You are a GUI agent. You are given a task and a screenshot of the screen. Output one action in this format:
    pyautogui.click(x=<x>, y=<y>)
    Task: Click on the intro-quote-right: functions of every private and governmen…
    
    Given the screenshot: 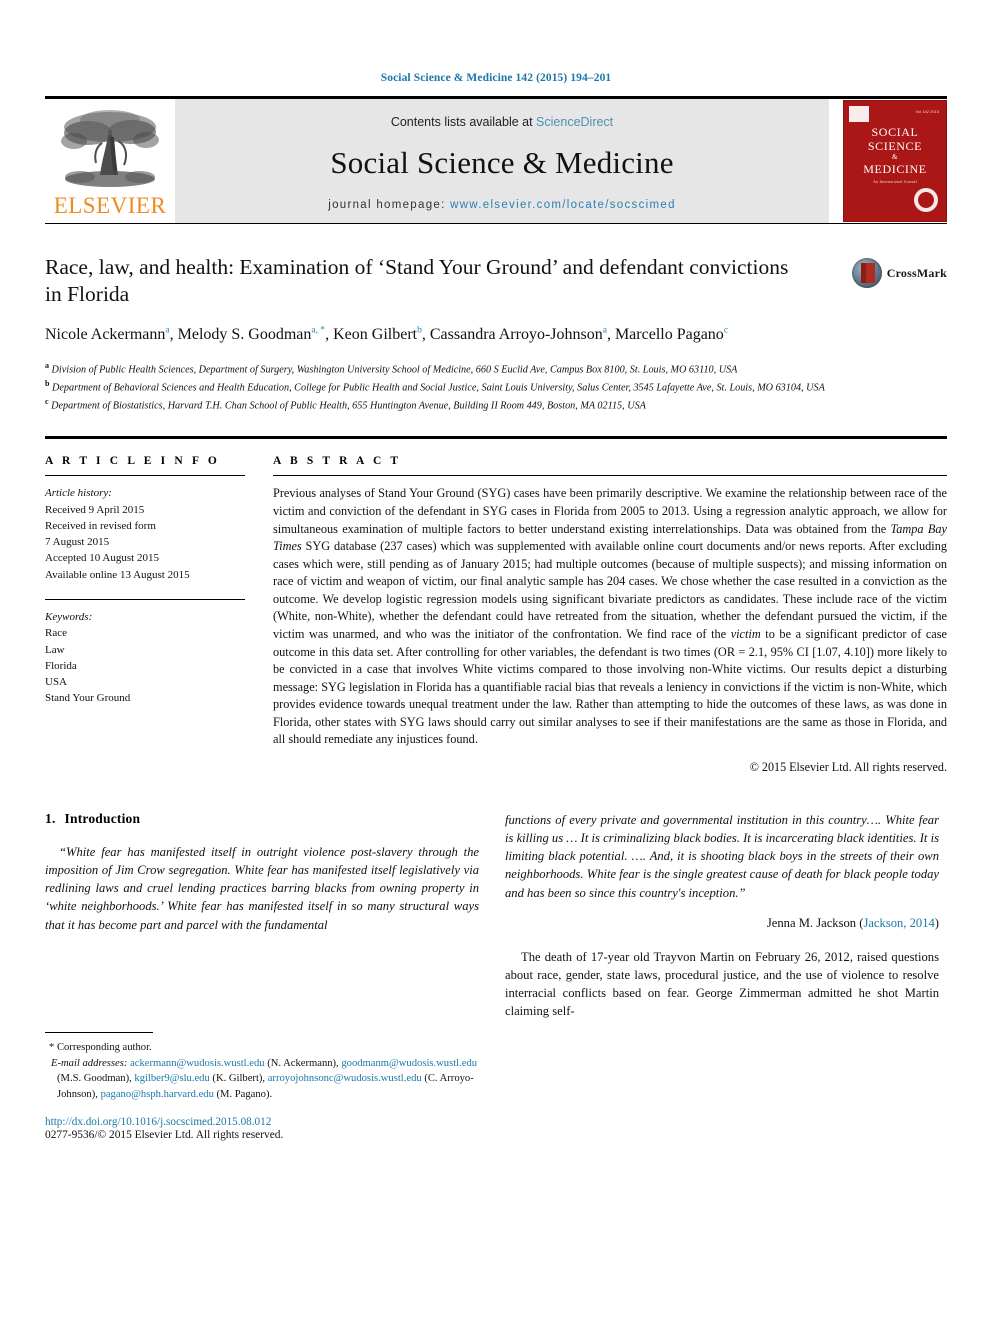 What is the action you would take?
    pyautogui.click(x=722, y=856)
    